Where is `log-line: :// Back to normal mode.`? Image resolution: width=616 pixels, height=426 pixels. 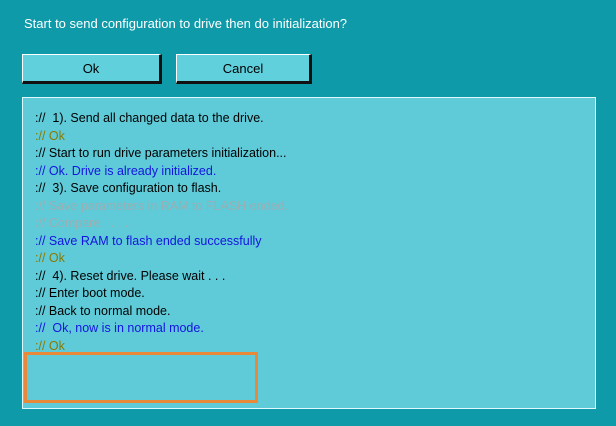
log-line: :// Back to normal mode. is located at coordinates (103, 310).